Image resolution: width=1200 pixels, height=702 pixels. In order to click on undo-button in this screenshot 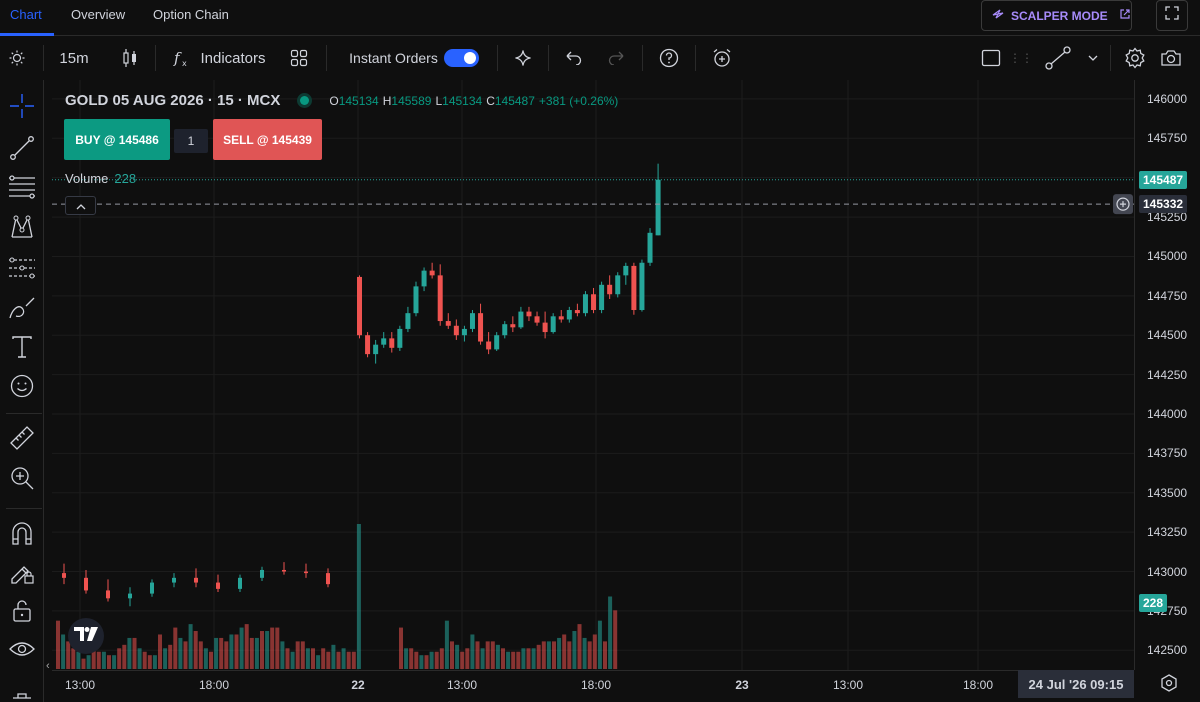, I will do `click(574, 58)`.